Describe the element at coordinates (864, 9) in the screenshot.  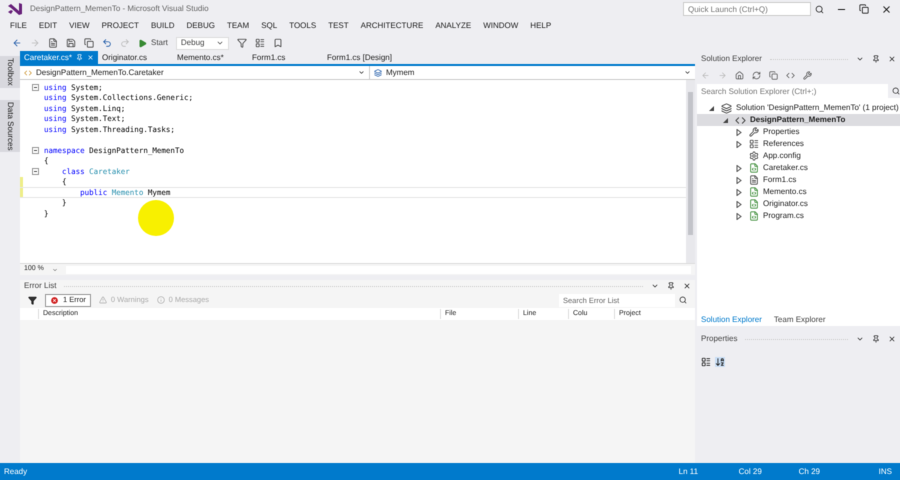
I see `restore-icon` at that location.